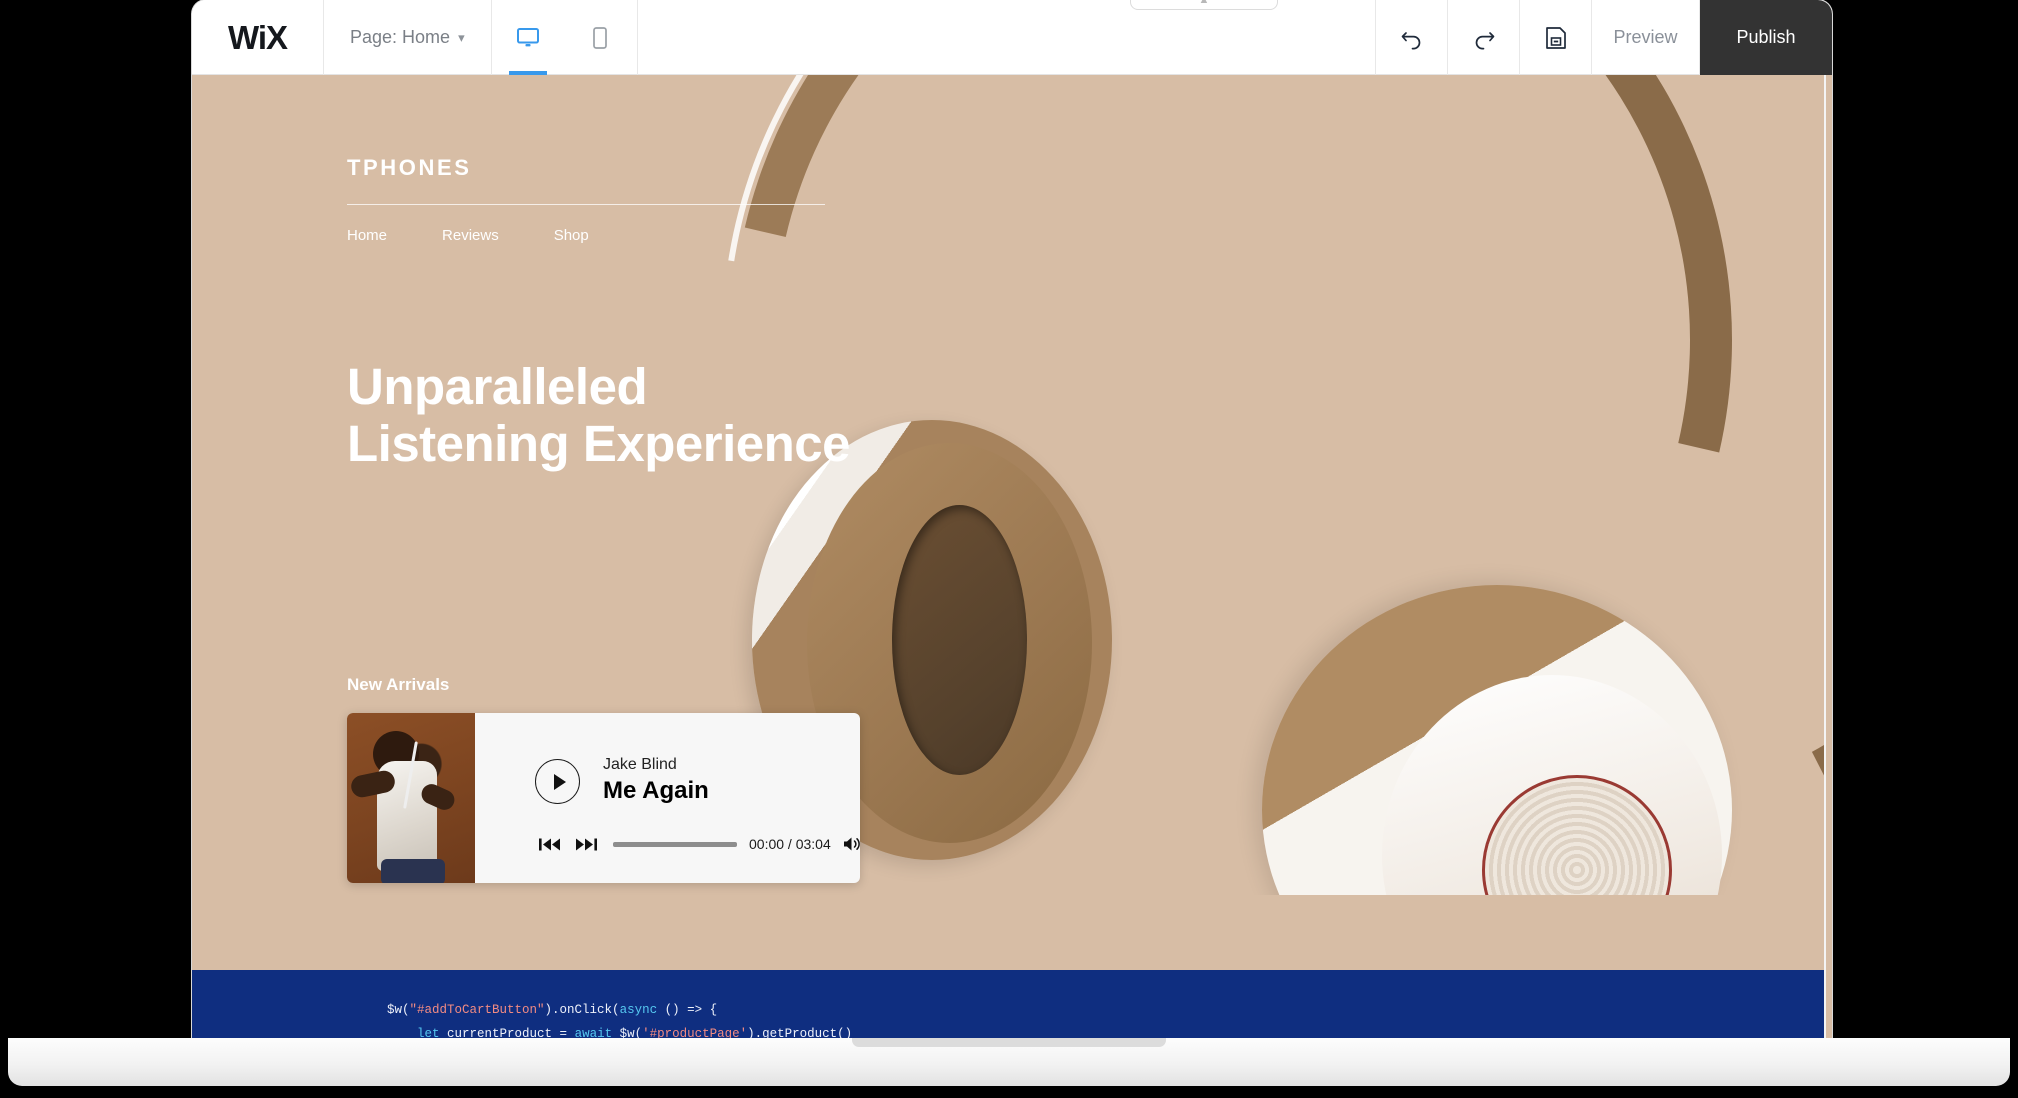  I want to click on chevron-up-icon: ▲, so click(1204, 3).